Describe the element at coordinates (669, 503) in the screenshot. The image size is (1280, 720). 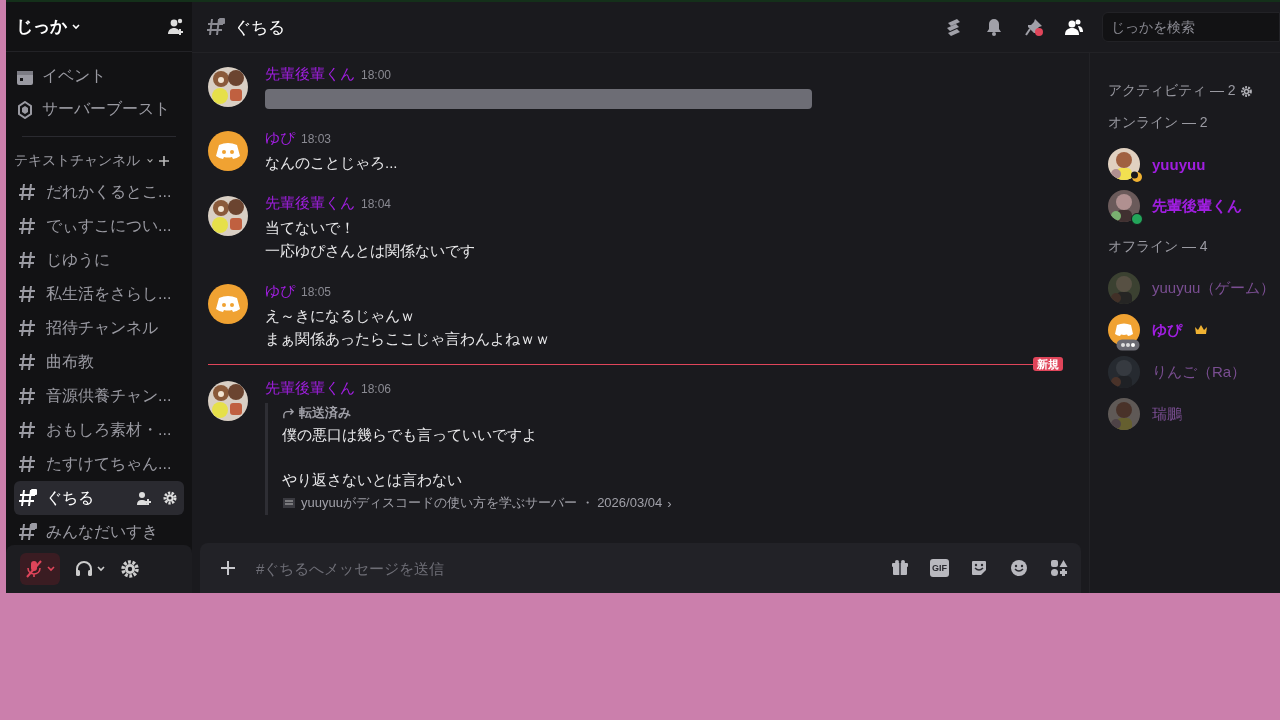
I see `chevron-icon: ›` at that location.